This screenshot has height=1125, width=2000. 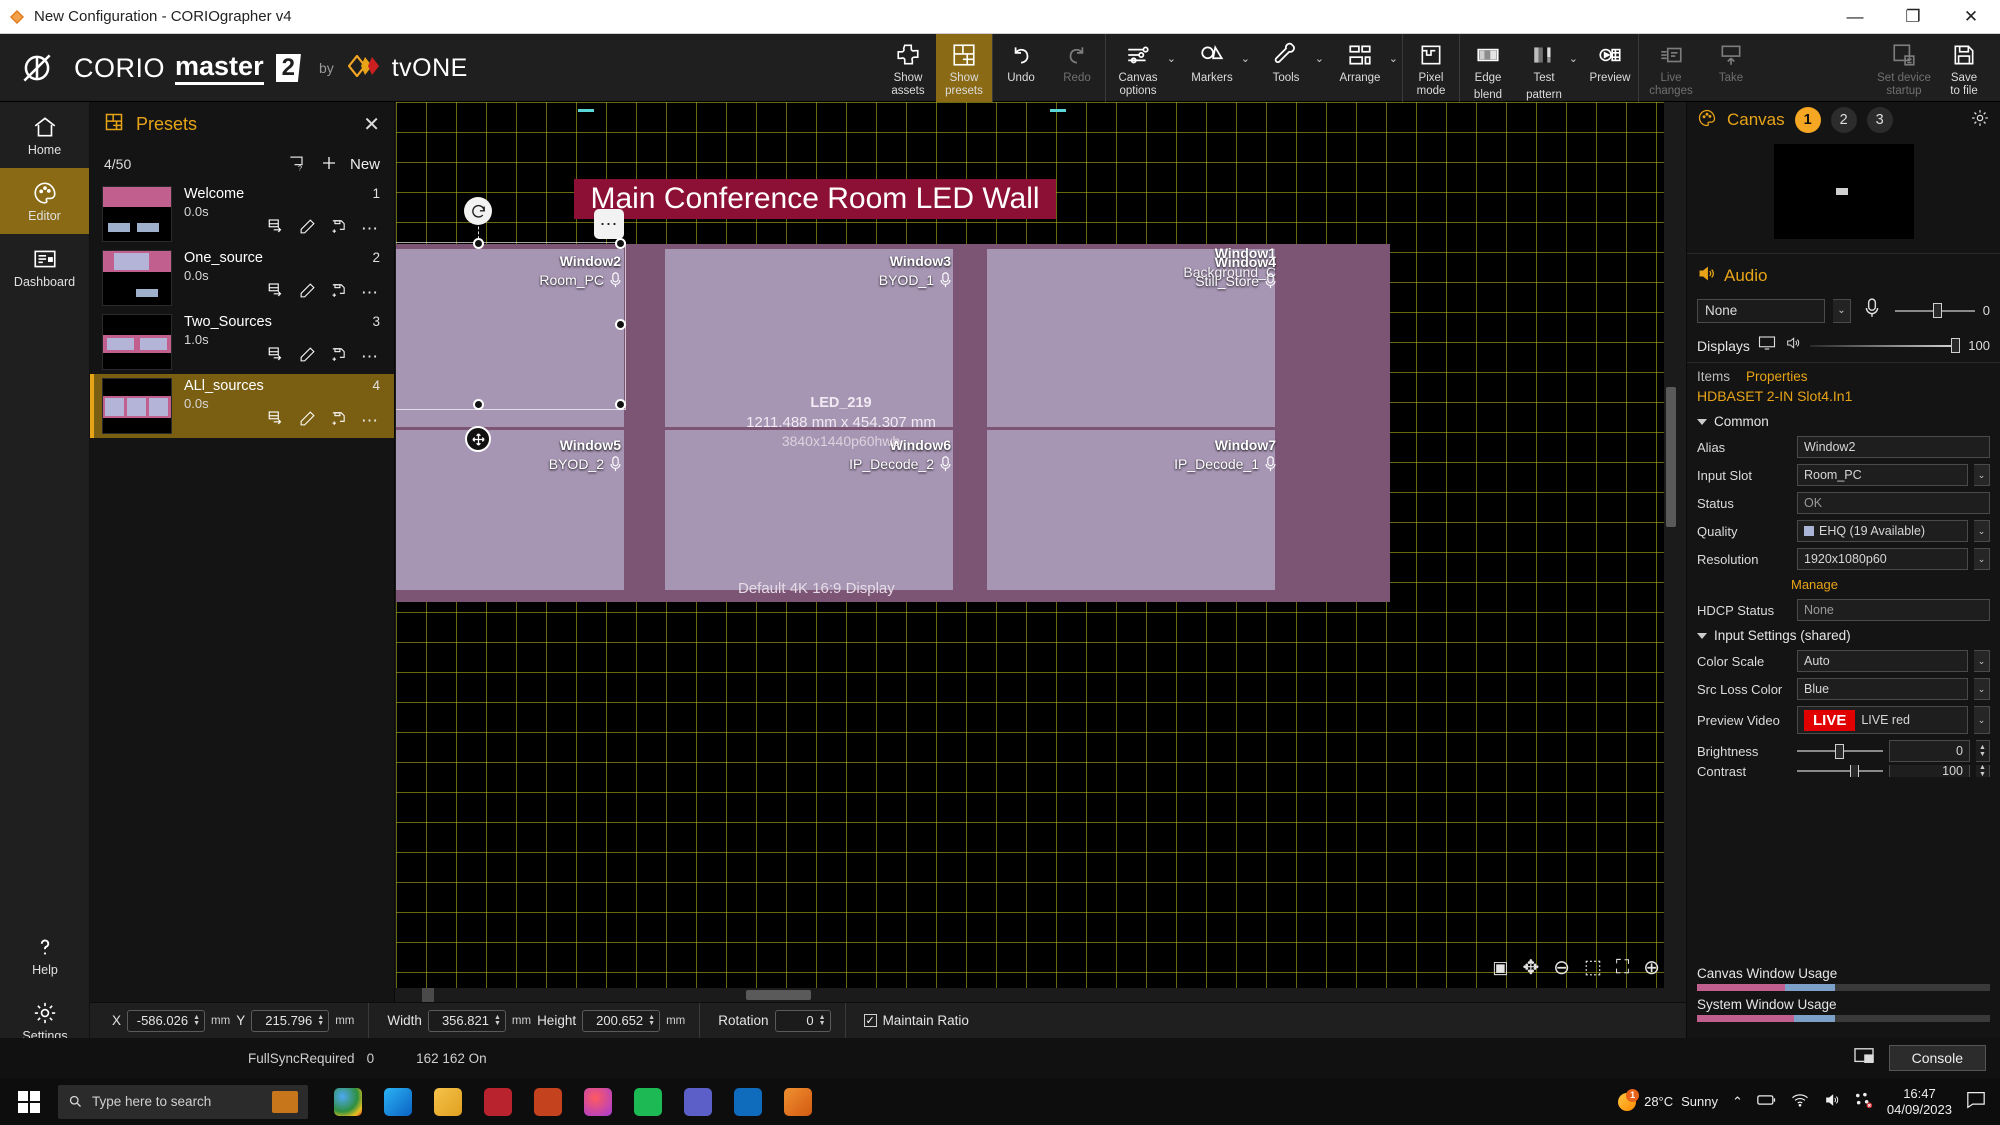 I want to click on input-slot-field: Room_PC, so click(x=1882, y=475).